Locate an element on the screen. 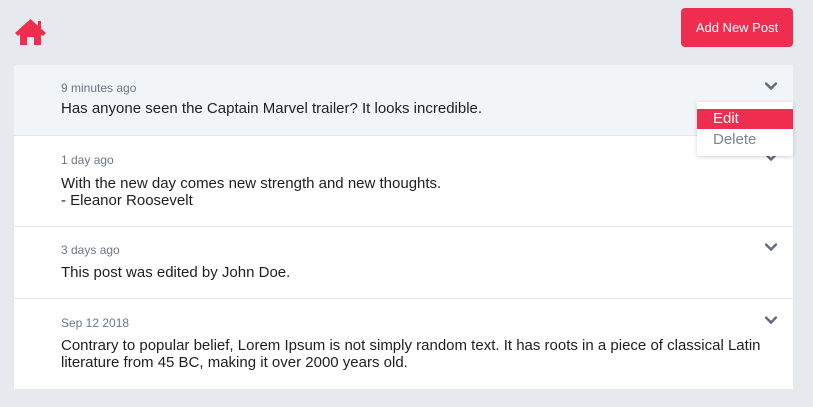 Image resolution: width=813 pixels, height=407 pixels. home-icon is located at coordinates (30, 32).